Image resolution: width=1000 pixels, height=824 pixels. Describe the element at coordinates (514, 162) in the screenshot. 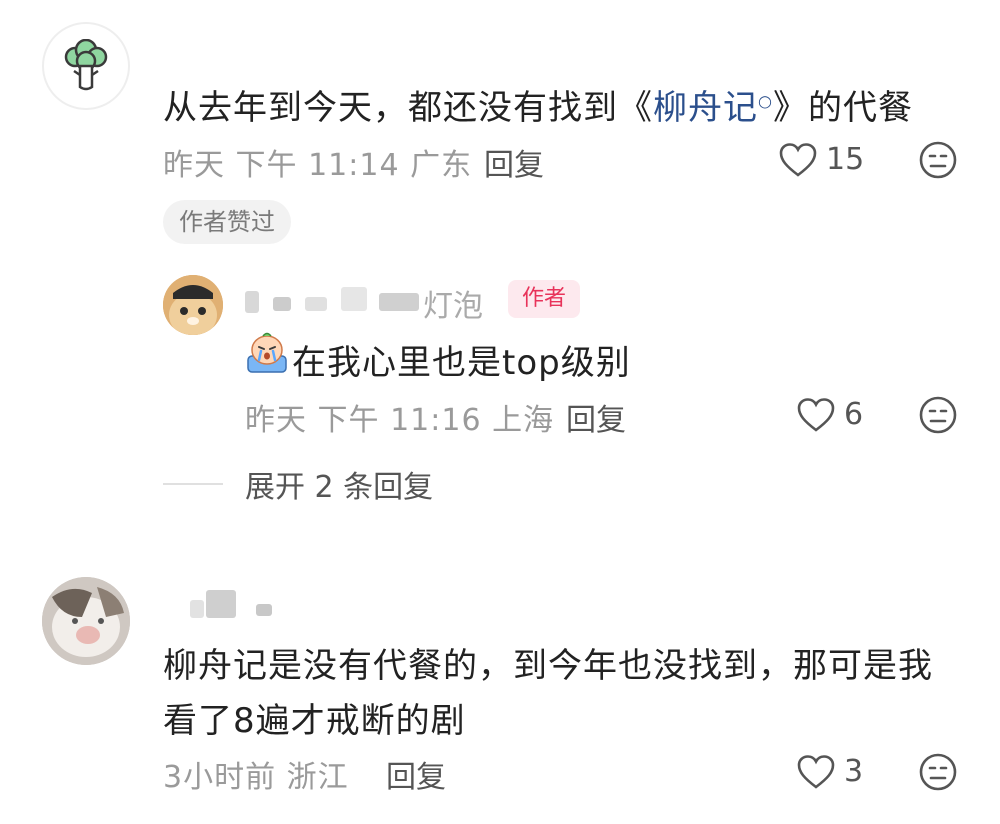

I see `comment-1-reply-button: 回复` at that location.